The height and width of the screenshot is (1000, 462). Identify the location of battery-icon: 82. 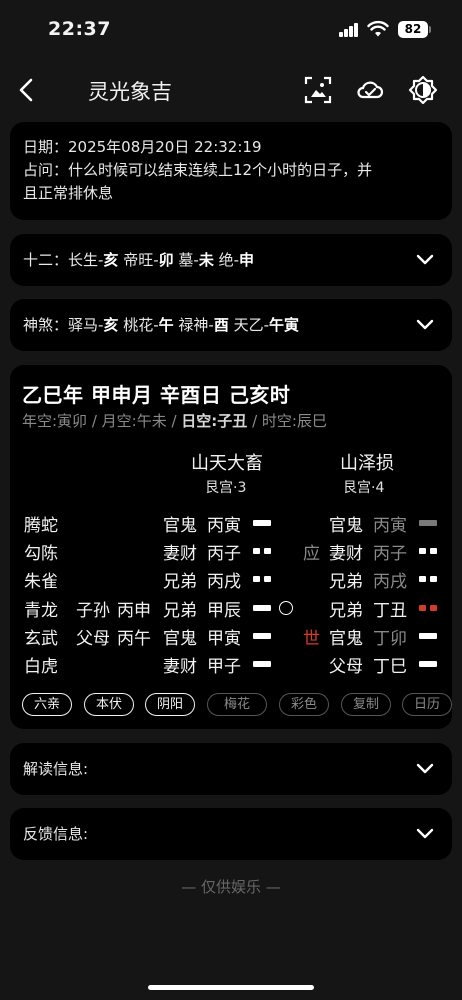
(413, 29).